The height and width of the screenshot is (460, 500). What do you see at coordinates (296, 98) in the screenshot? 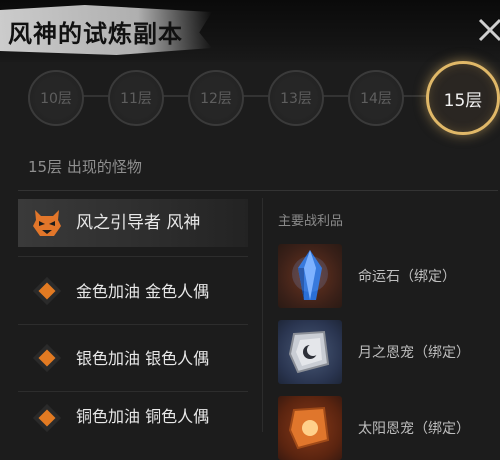
I see `floor-tab-13: 13层` at bounding box center [296, 98].